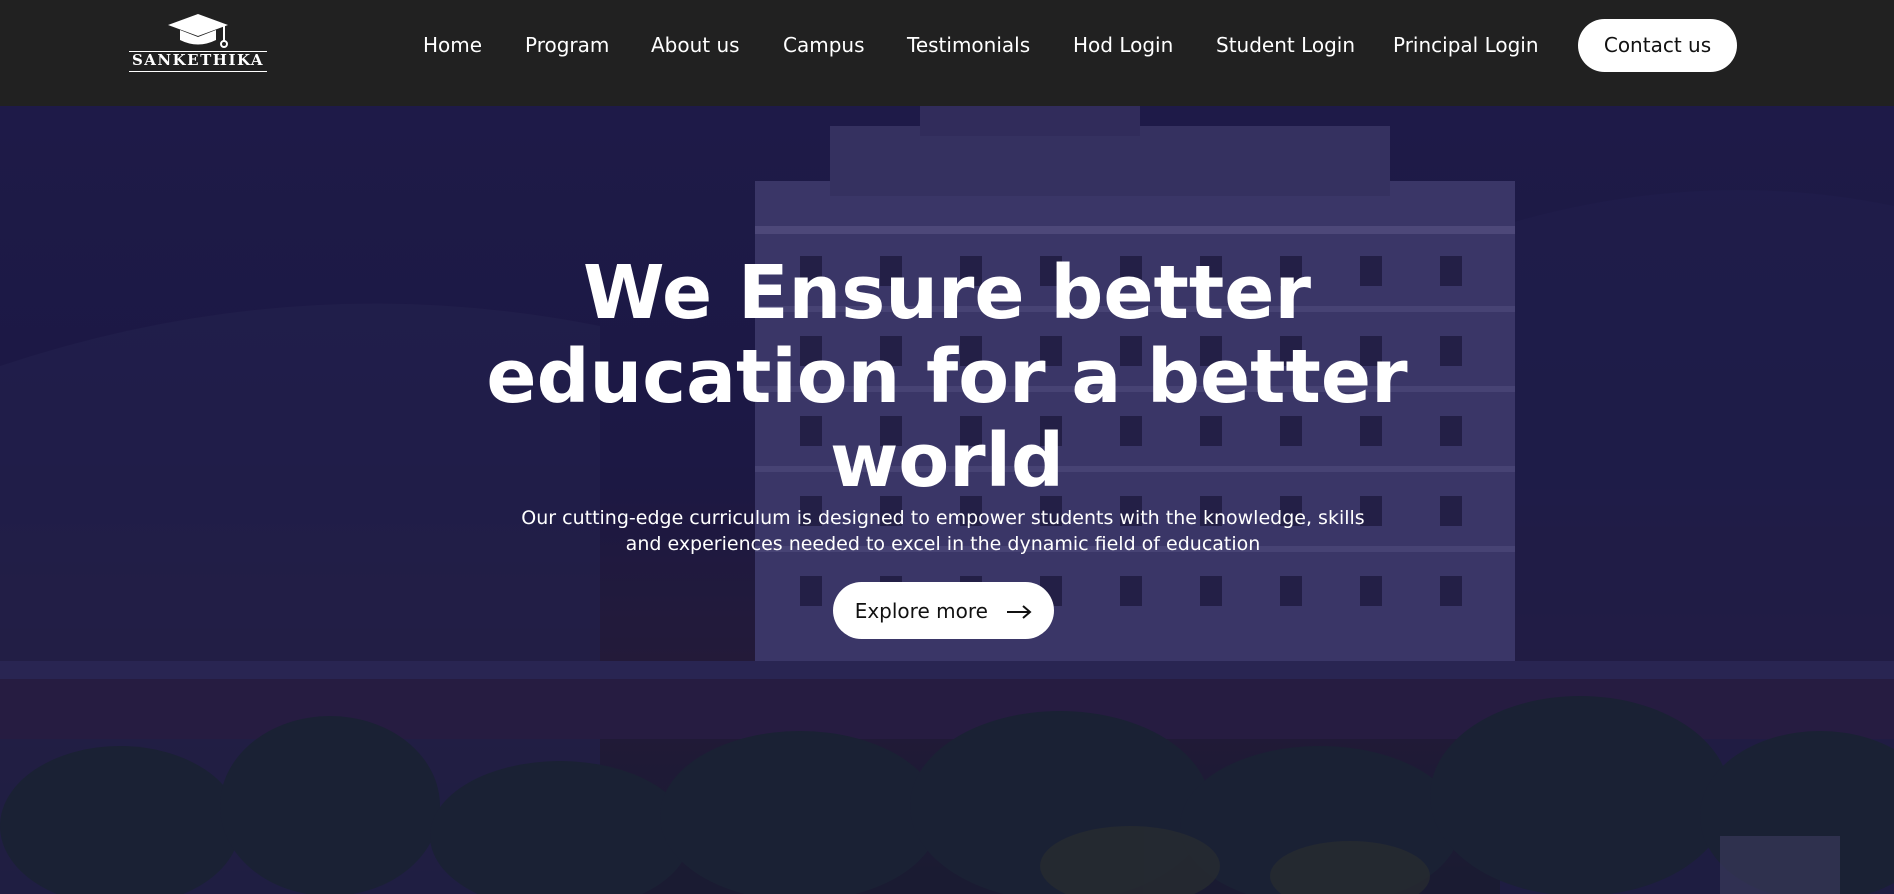 This screenshot has height=894, width=1894. I want to click on nav-student-login: Student Login, so click(1285, 45).